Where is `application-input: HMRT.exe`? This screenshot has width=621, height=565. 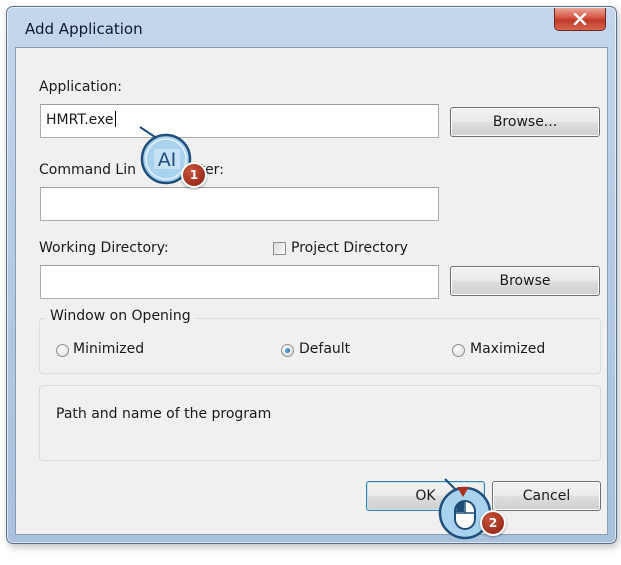
application-input: HMRT.exe is located at coordinates (239, 121).